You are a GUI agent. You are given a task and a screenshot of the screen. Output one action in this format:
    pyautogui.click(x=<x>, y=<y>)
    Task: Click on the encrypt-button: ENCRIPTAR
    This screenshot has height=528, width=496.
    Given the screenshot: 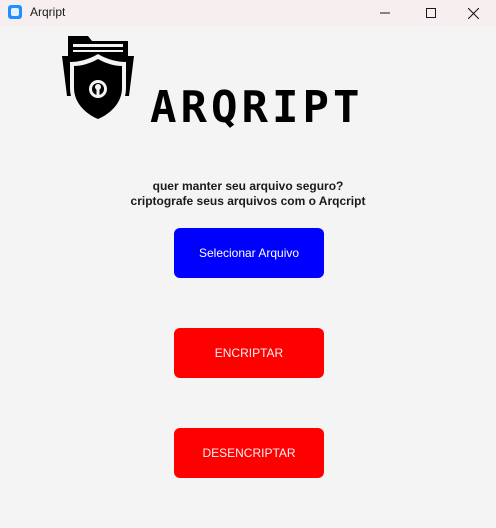 What is the action you would take?
    pyautogui.click(x=249, y=353)
    